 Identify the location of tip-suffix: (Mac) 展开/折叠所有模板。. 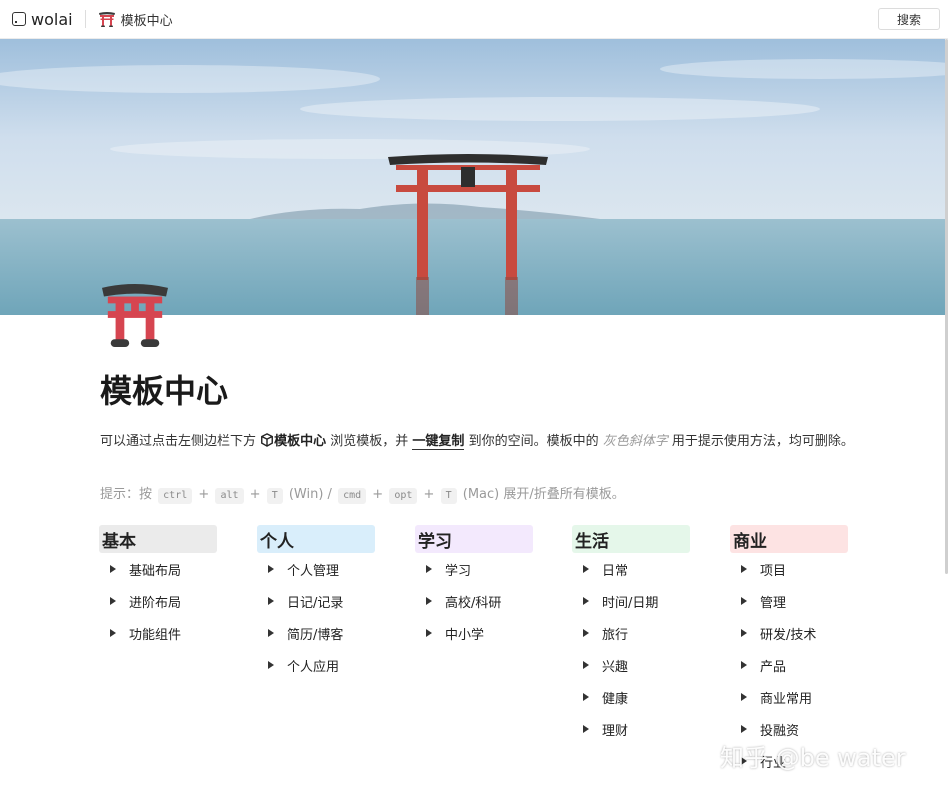
(543, 494).